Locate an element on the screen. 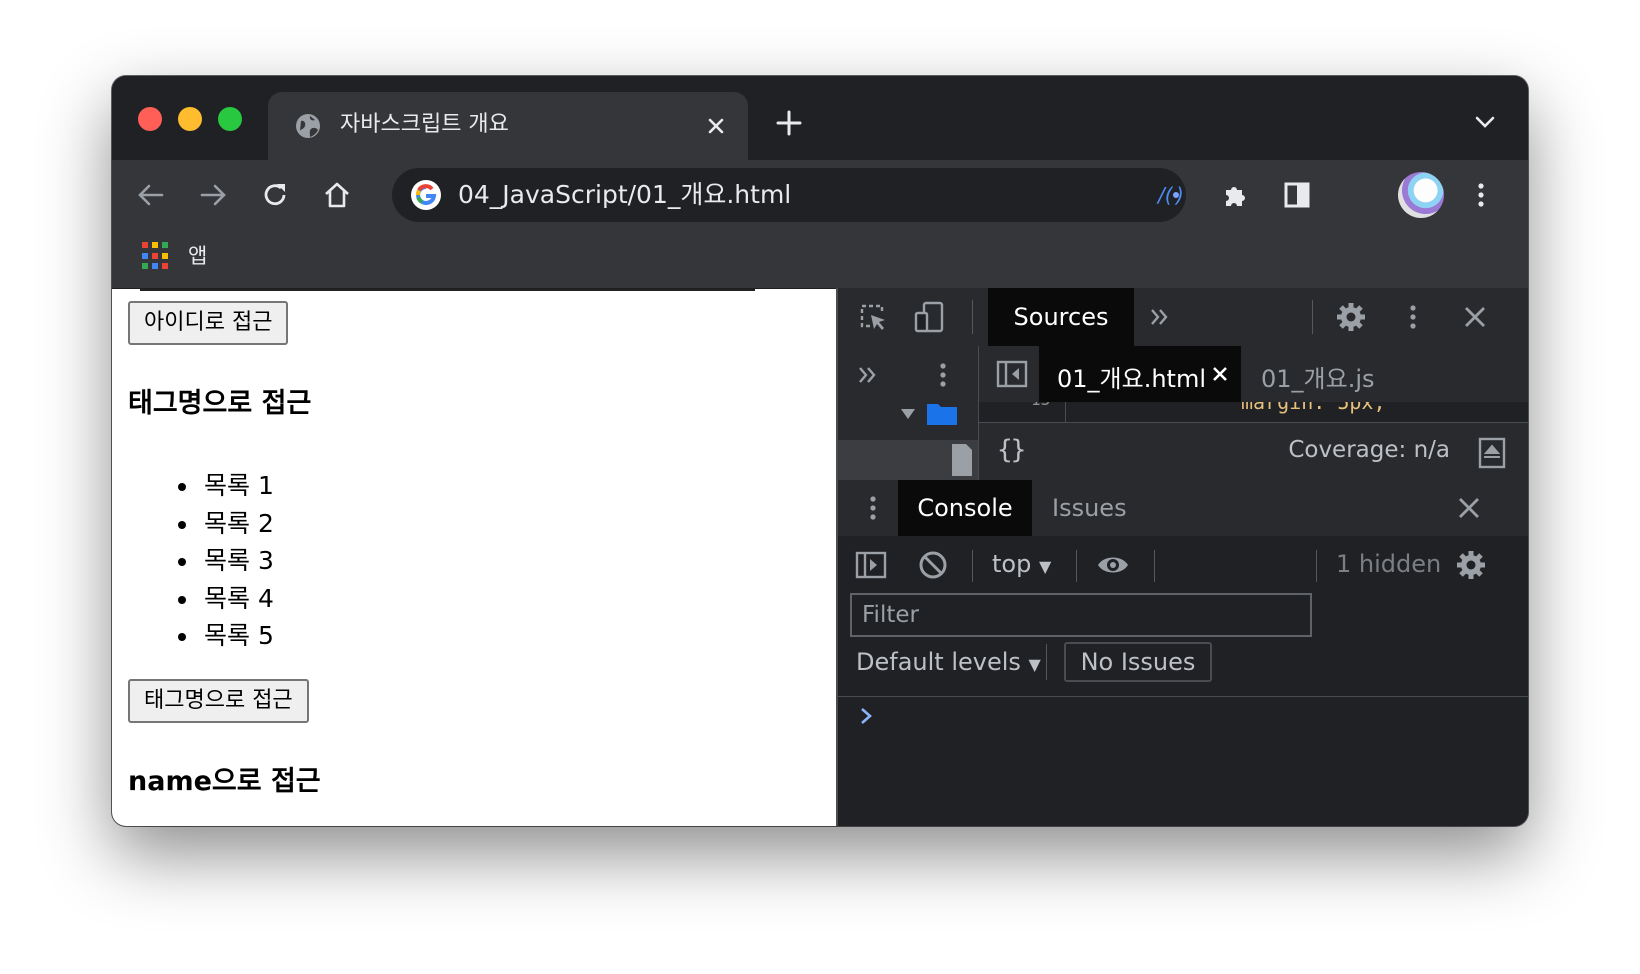 Image resolution: width=1640 pixels, height=974 pixels. heading-name-access: name으로 접근 is located at coordinates (224, 781).